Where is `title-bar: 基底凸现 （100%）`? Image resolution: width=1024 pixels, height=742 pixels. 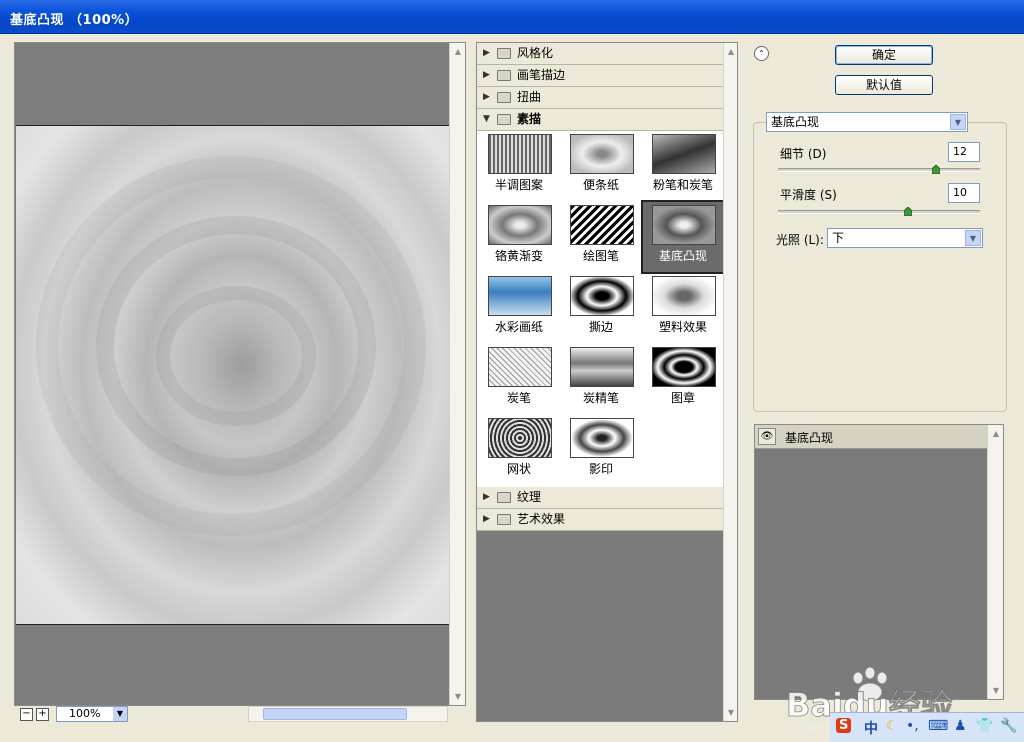 title-bar: 基底凸现 （100%） is located at coordinates (512, 17).